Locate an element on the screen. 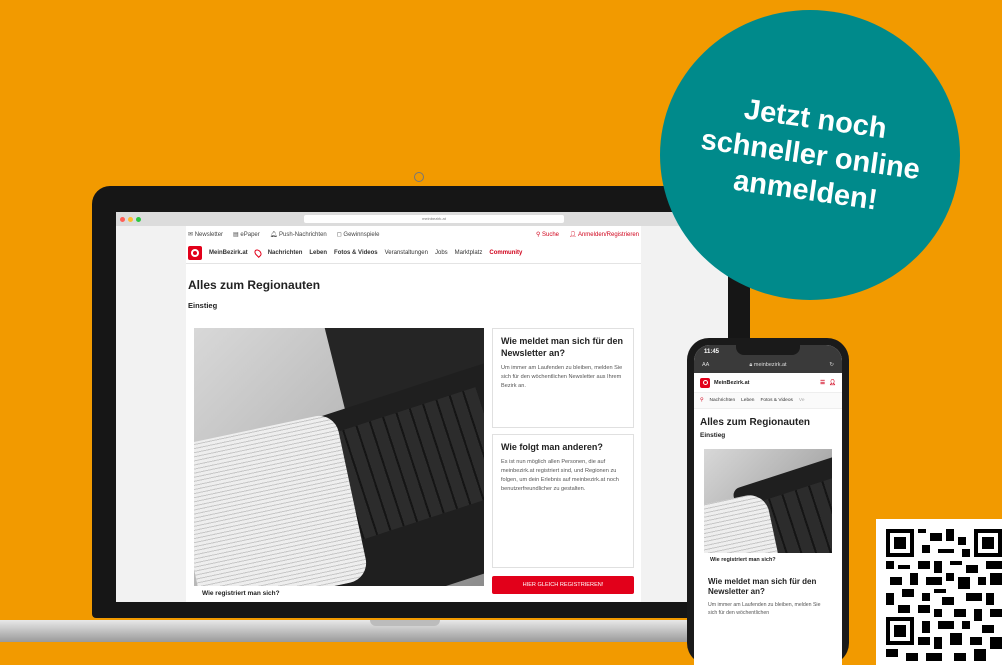 This screenshot has width=1002, height=665. photo-caption: Wie registriert man sich? is located at coordinates (339, 594).